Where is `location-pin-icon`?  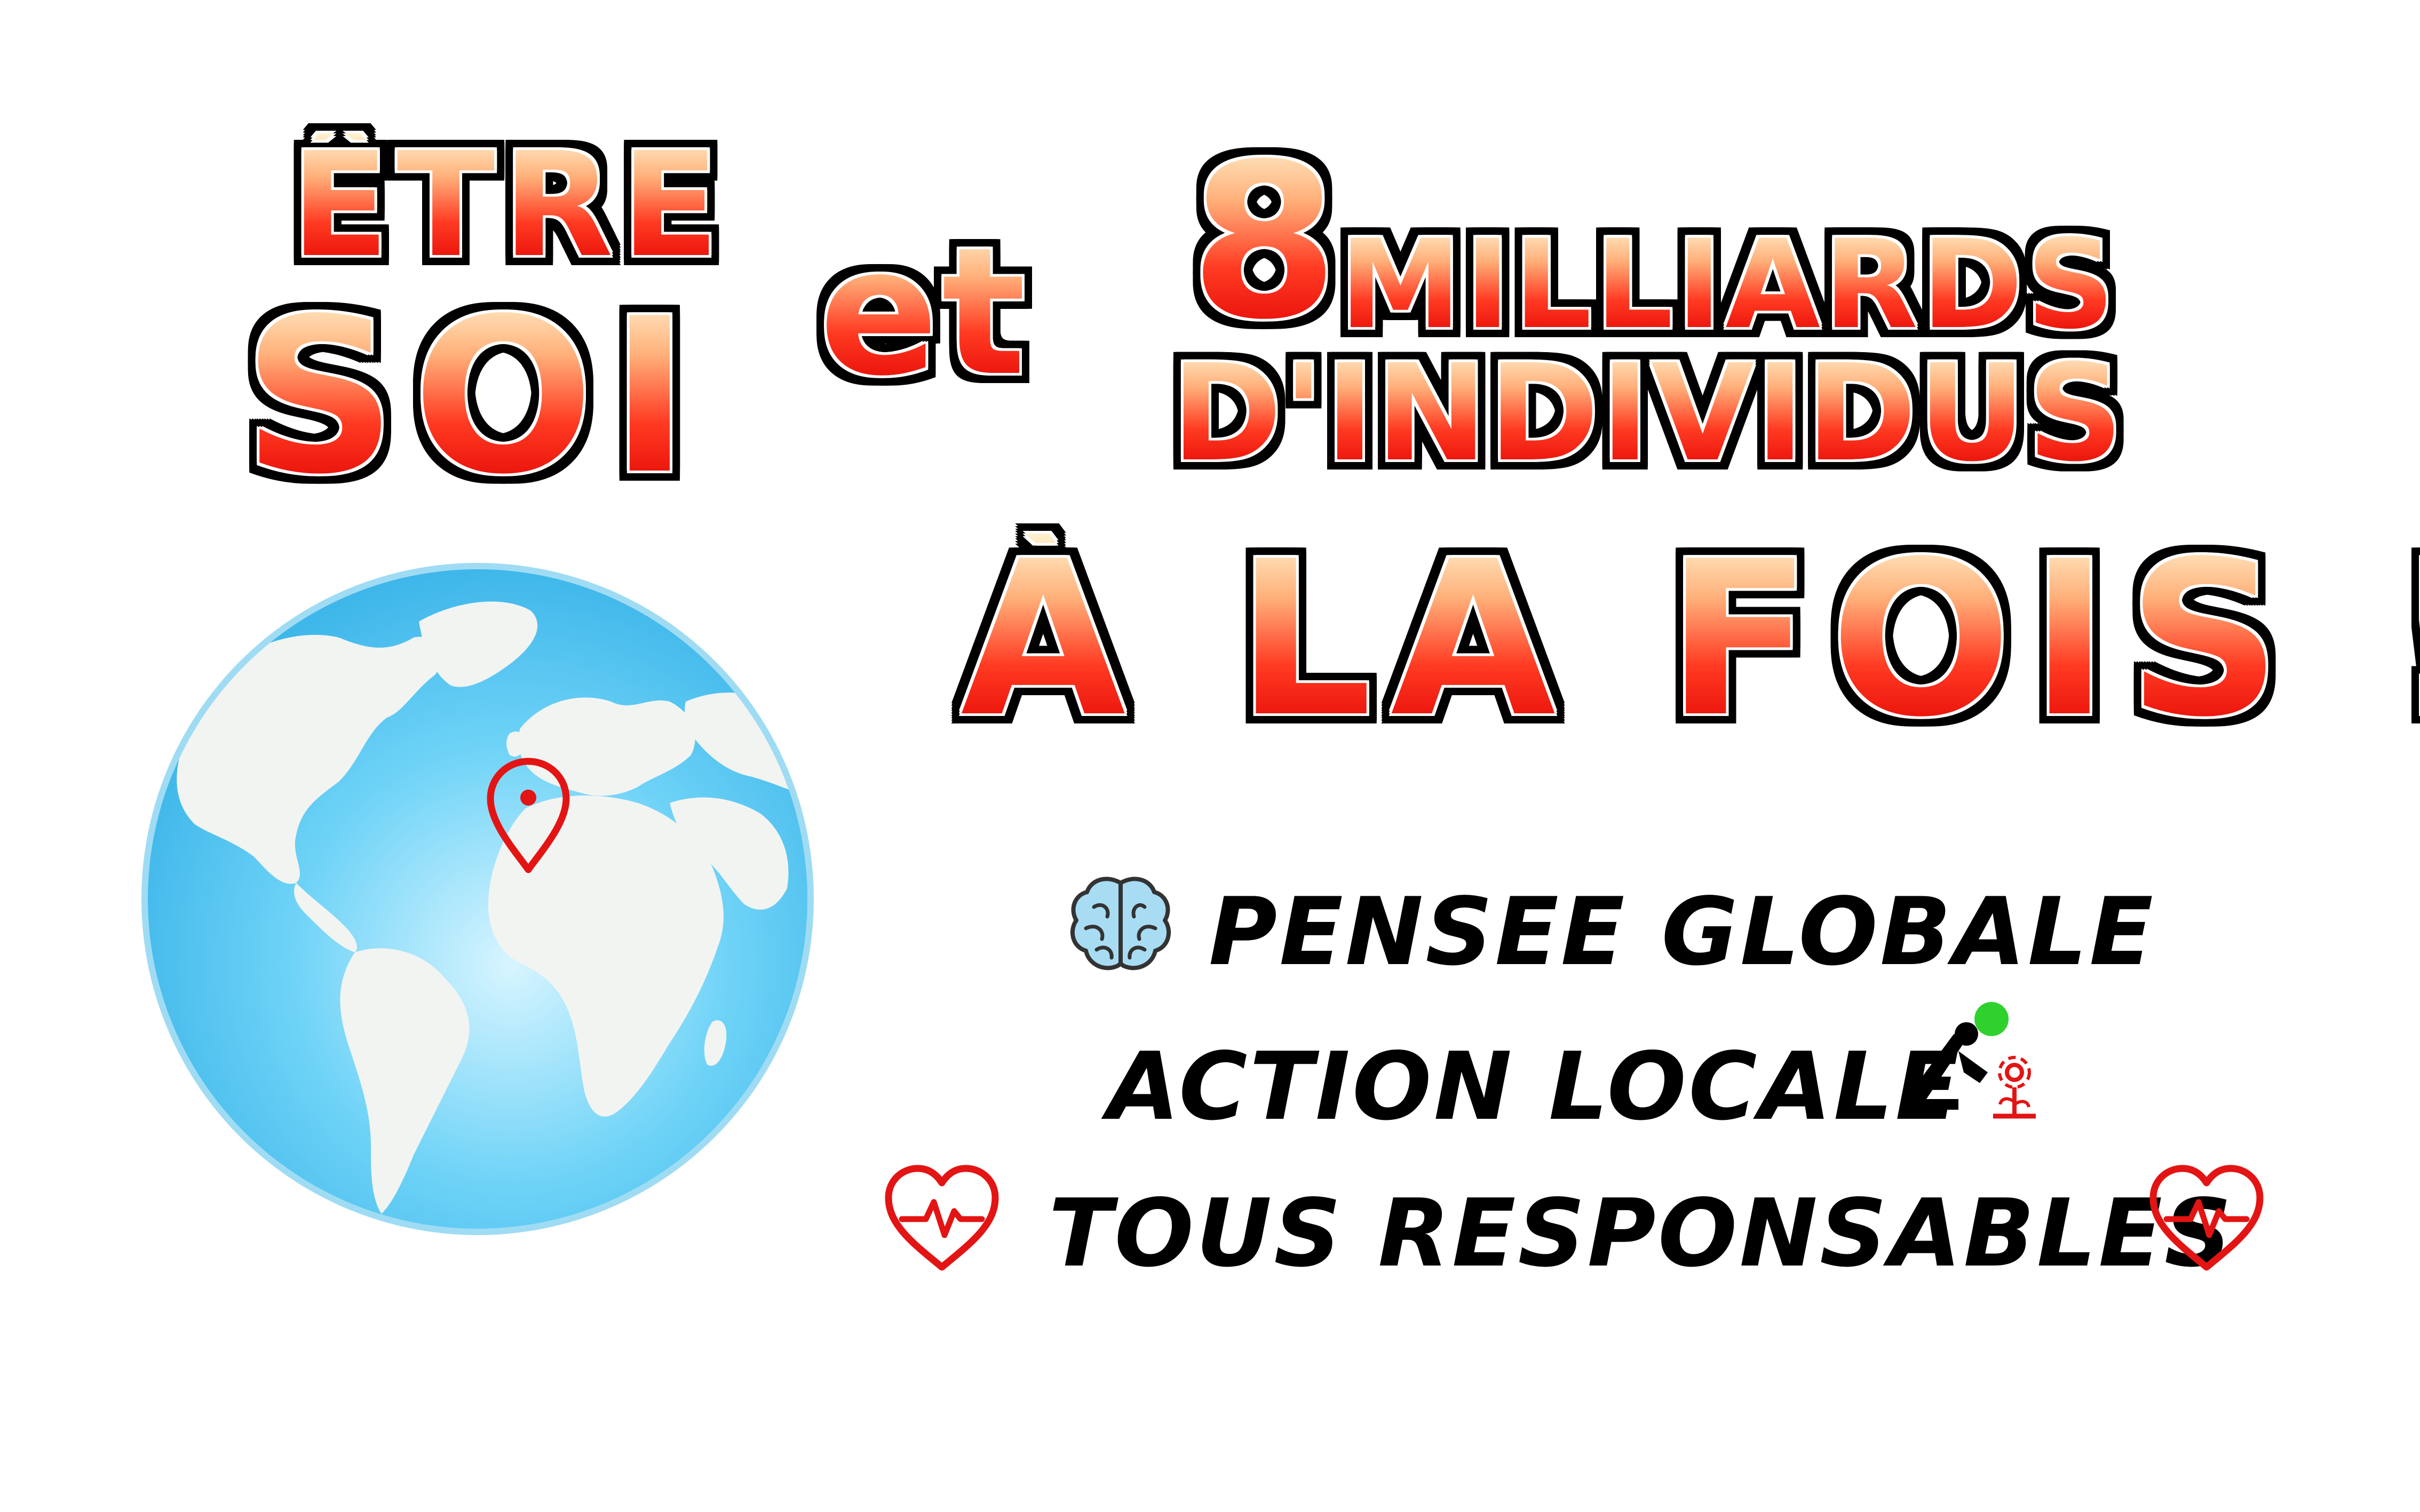
location-pin-icon is located at coordinates (528, 817).